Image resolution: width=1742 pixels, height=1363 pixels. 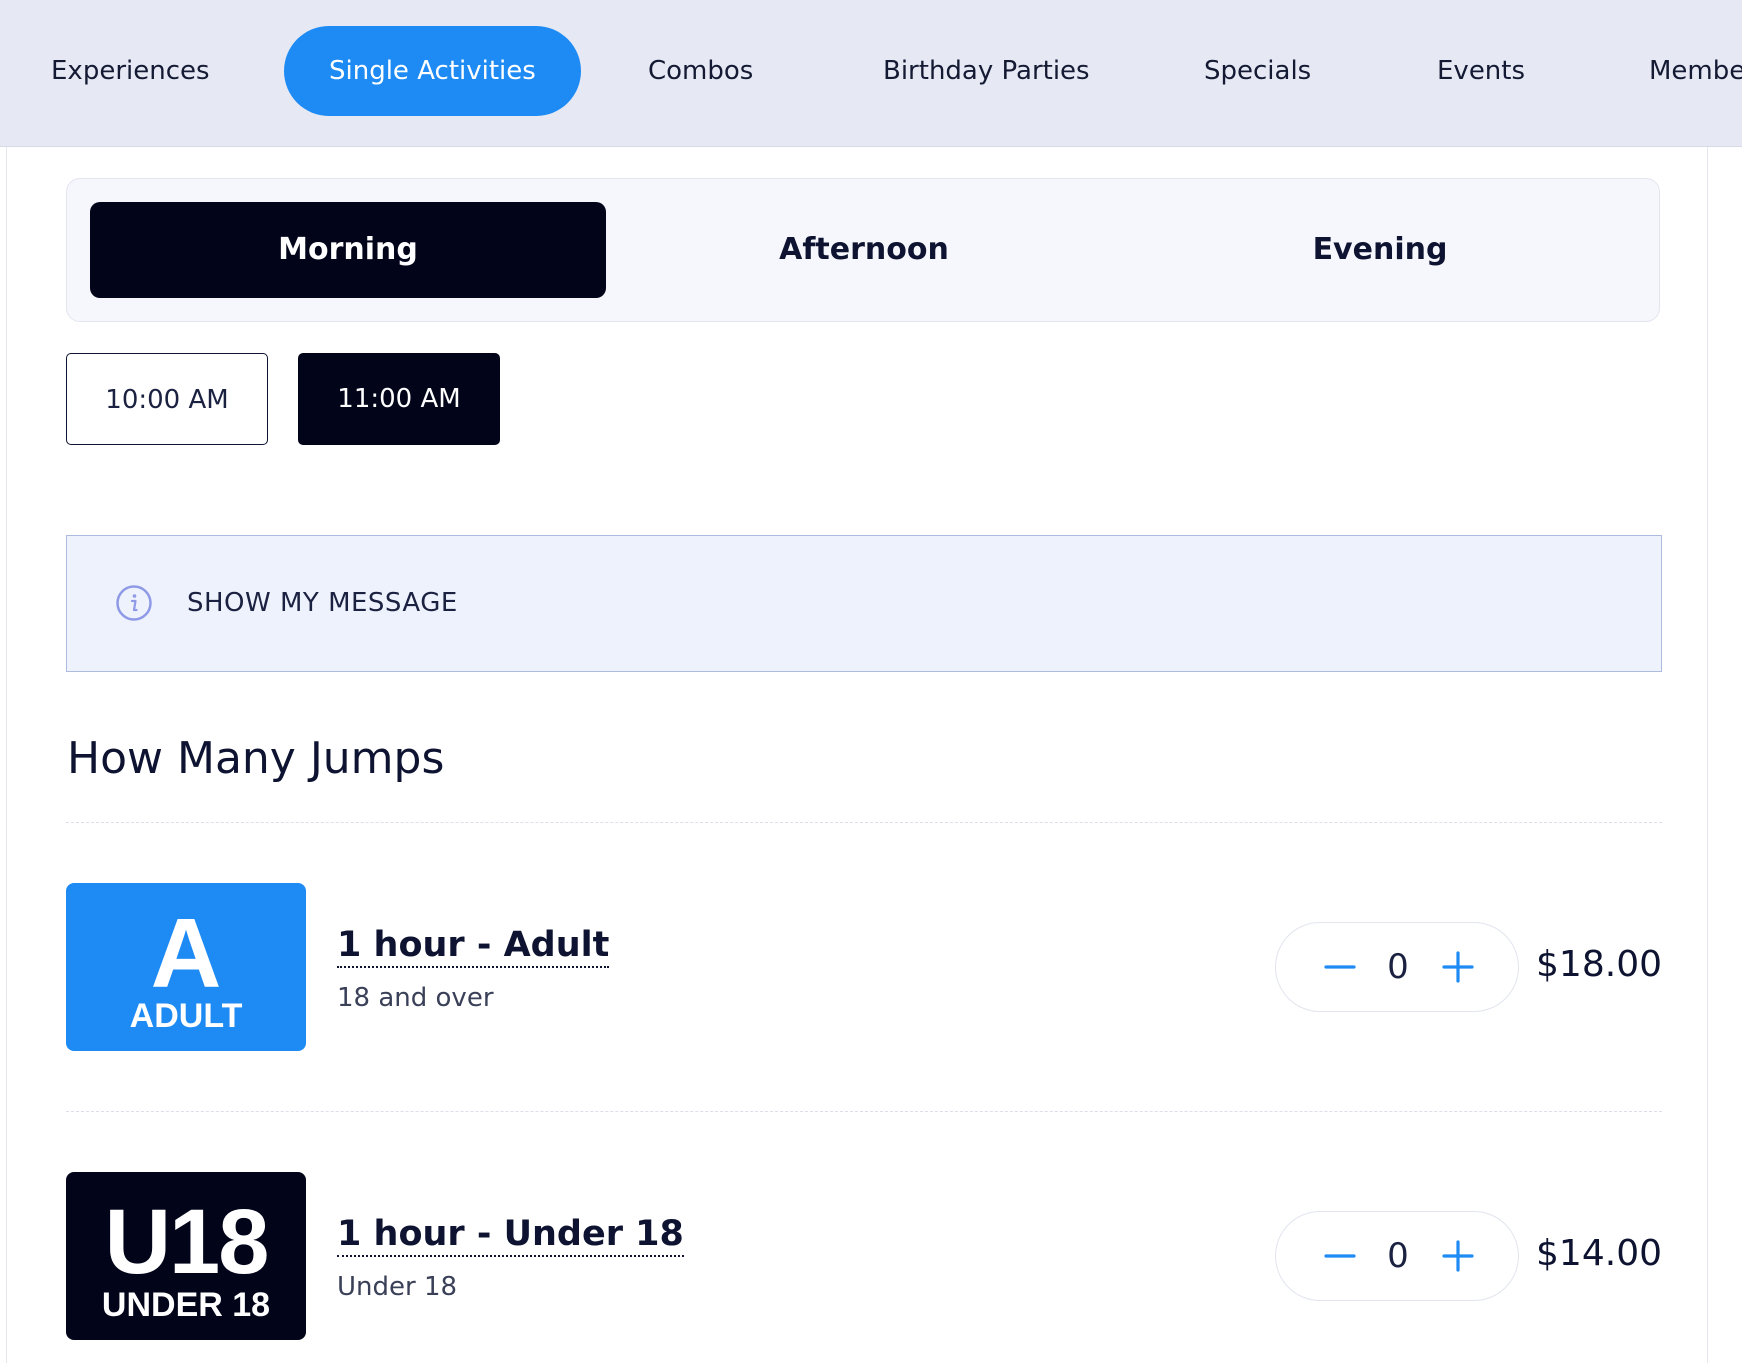 What do you see at coordinates (256, 758) in the screenshot?
I see `section-title: How Many Jumps` at bounding box center [256, 758].